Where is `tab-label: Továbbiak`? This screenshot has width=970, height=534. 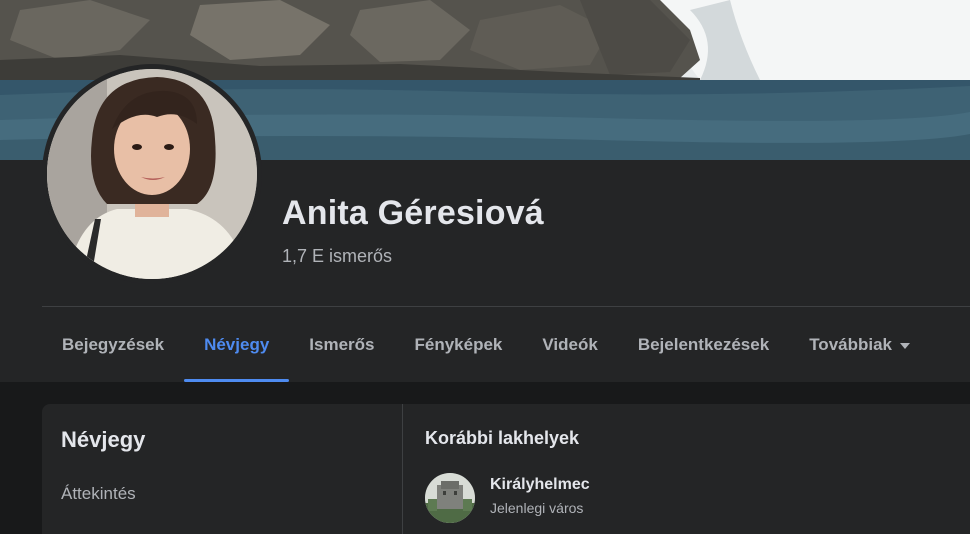
tab-label: Továbbiak is located at coordinates (851, 344).